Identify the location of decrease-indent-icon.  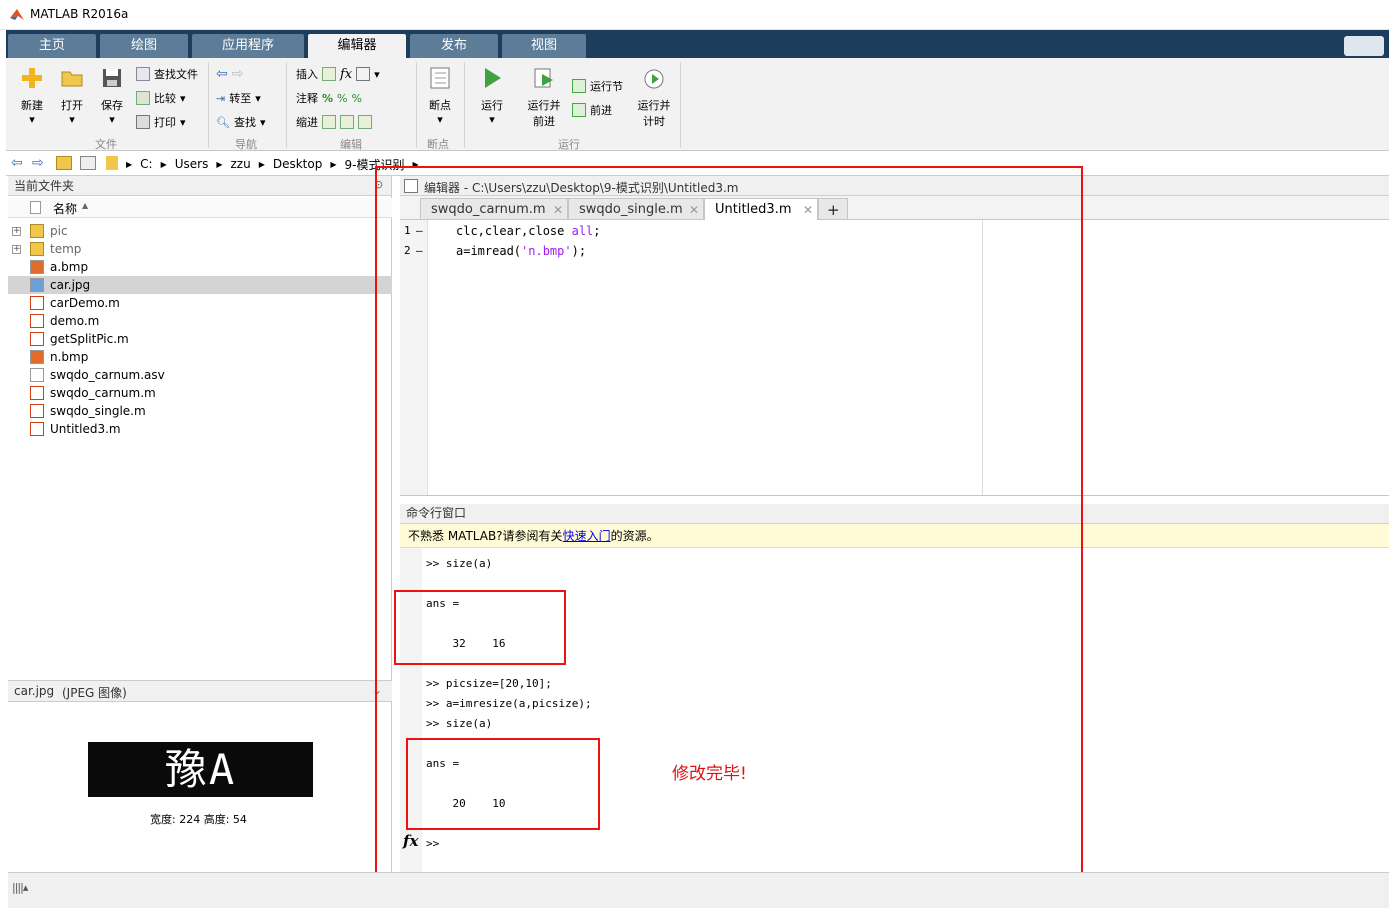
(365, 122).